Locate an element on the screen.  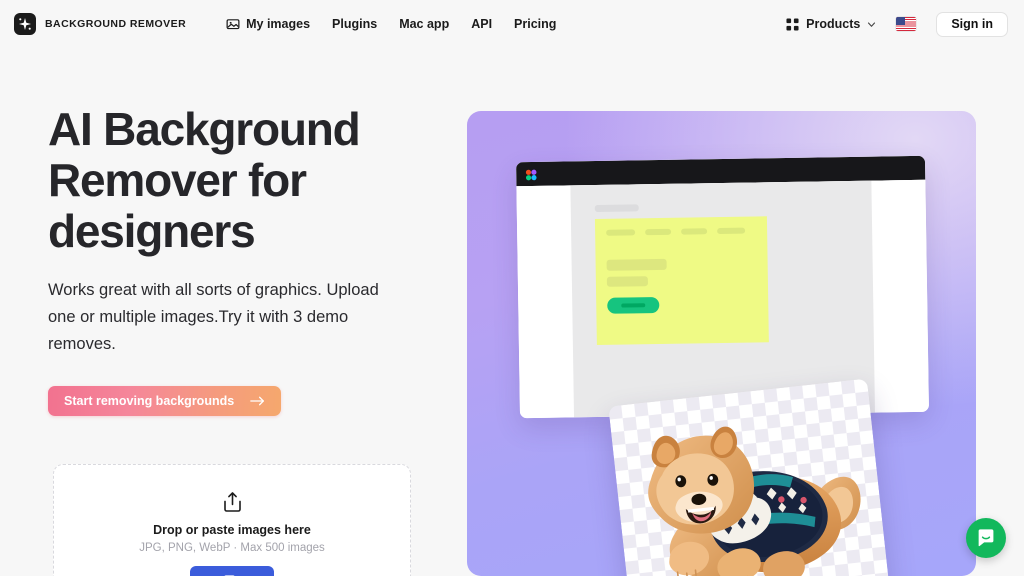
chat-bubble-icon is located at coordinates (986, 538).